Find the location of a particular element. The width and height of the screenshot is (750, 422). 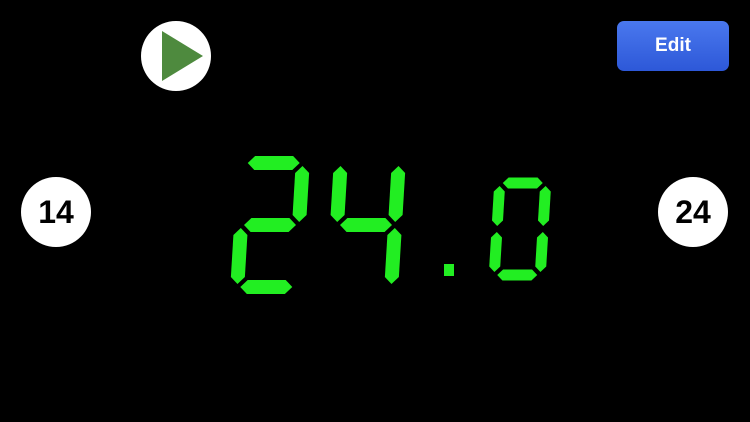

digit-0-segment-c is located at coordinates (541, 252).